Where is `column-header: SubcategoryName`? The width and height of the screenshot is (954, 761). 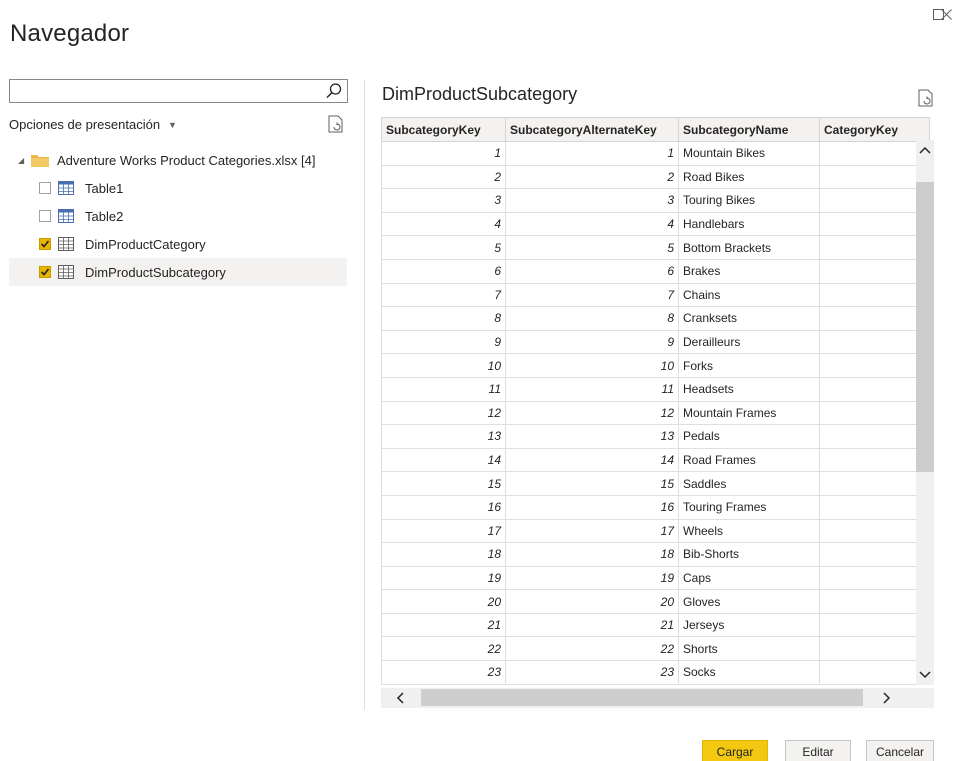
column-header: SubcategoryName is located at coordinates (749, 129).